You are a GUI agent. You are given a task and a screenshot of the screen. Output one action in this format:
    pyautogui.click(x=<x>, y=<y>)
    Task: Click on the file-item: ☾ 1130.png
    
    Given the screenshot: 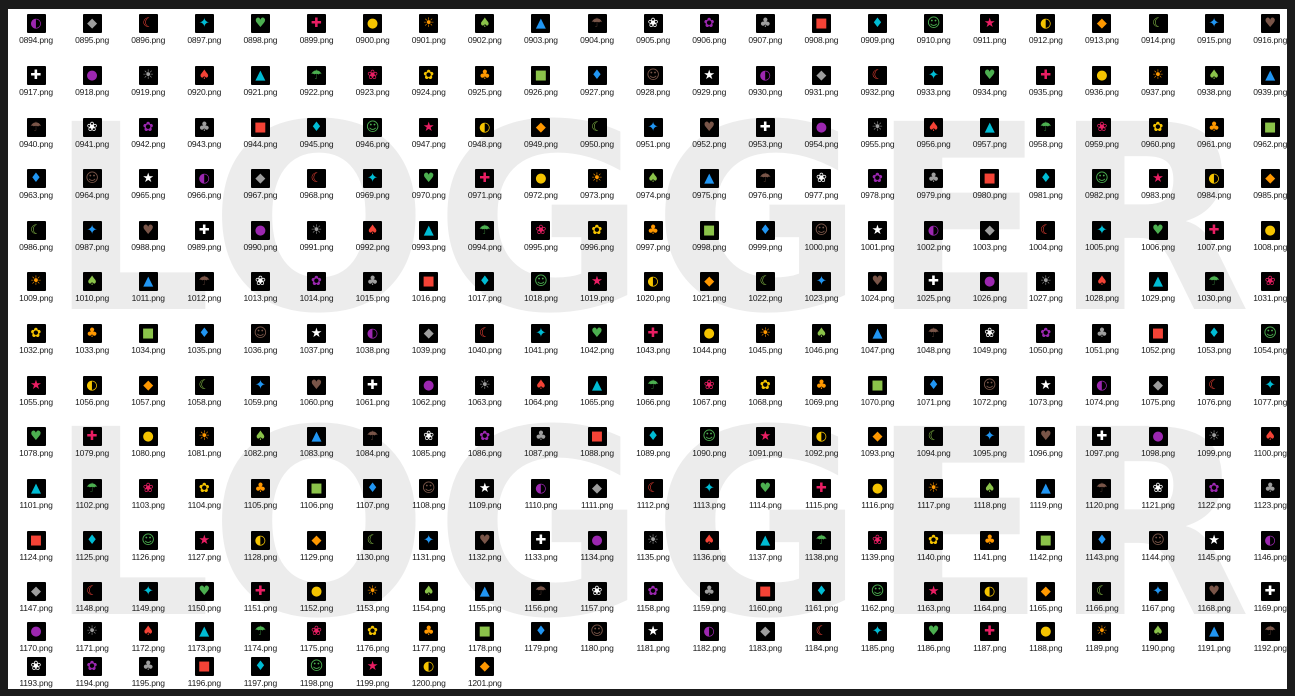 What is the action you would take?
    pyautogui.click(x=373, y=550)
    